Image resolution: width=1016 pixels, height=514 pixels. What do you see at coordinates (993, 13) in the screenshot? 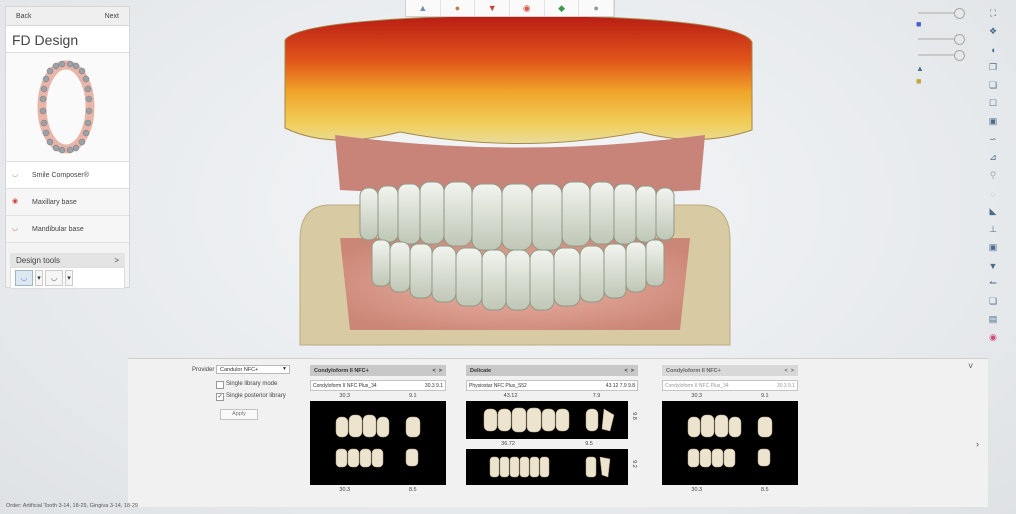
I see `fullscreen-button: ⛶` at bounding box center [993, 13].